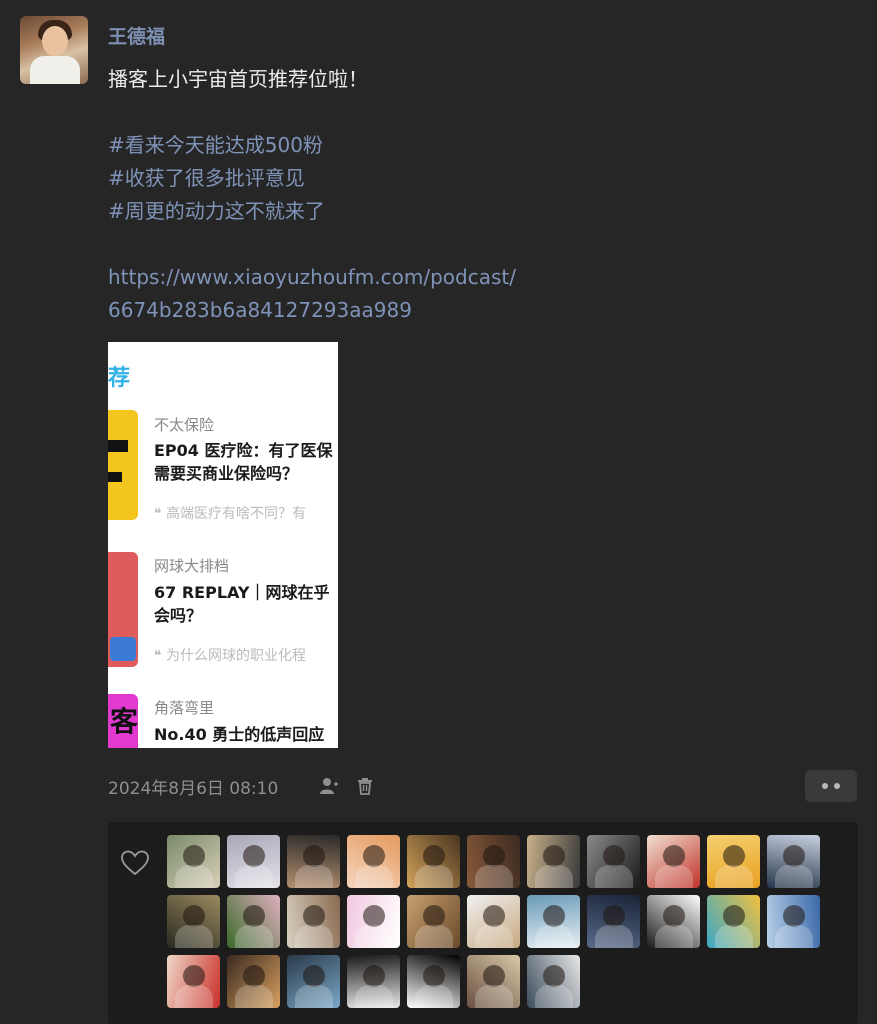 This screenshot has height=1024, width=877. Describe the element at coordinates (468, 310) in the screenshot. I see `post-link: 6674b283b6a84127293aa989` at that location.